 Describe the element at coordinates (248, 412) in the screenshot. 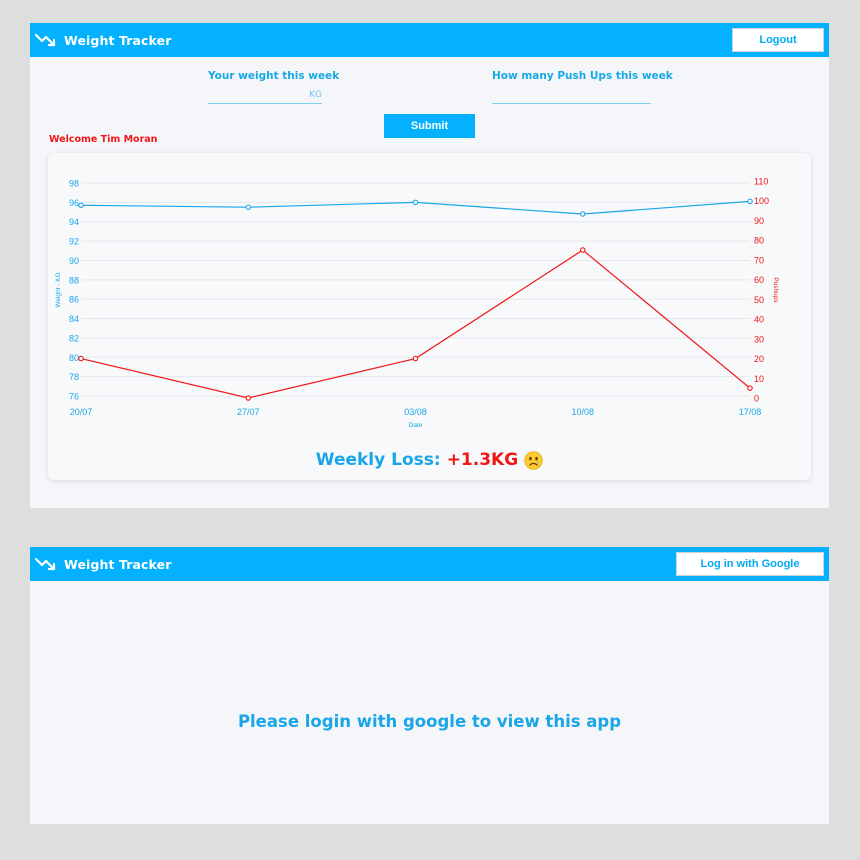

I see `x-tick-label: 27/07` at that location.